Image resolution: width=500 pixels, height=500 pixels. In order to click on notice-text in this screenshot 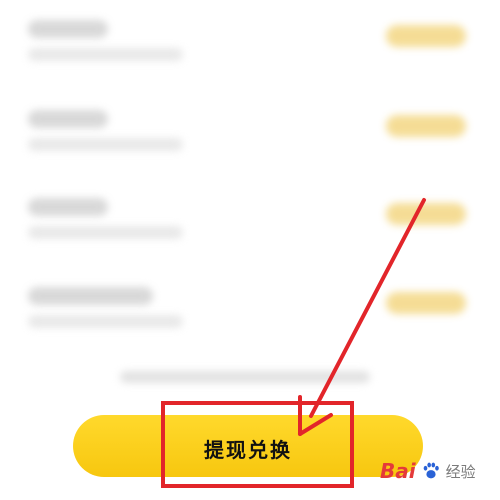, I will do `click(245, 377)`.